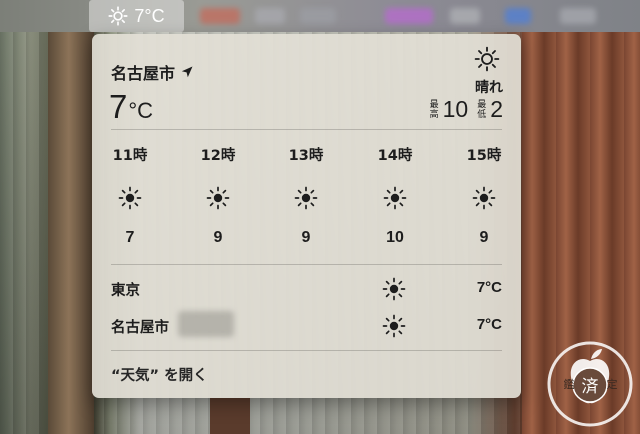  What do you see at coordinates (482, 104) in the screenshot?
I see `low-label-char: 最` at bounding box center [482, 104].